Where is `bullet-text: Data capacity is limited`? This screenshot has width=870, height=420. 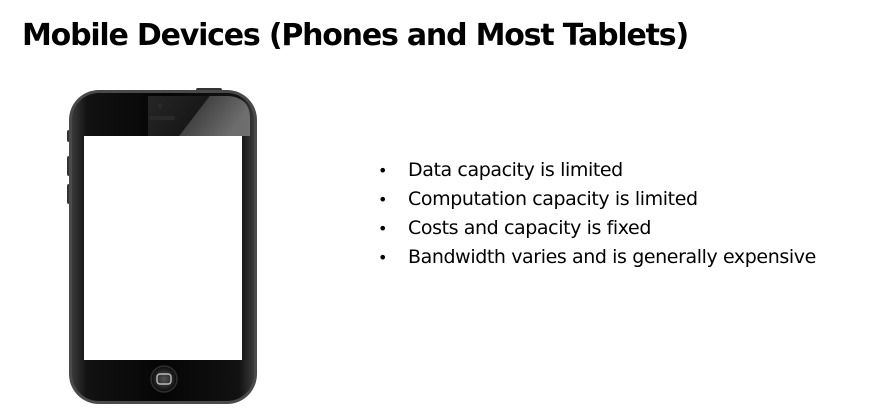
bullet-text: Data capacity is limited is located at coordinates (515, 170).